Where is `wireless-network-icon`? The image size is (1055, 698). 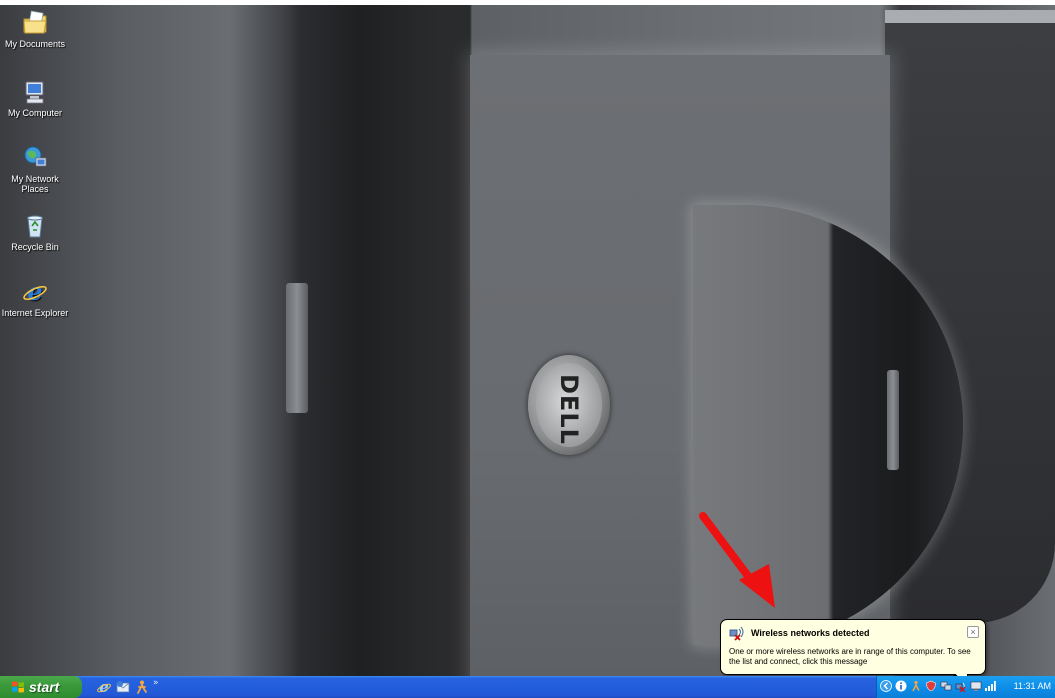 wireless-network-icon is located at coordinates (736, 634).